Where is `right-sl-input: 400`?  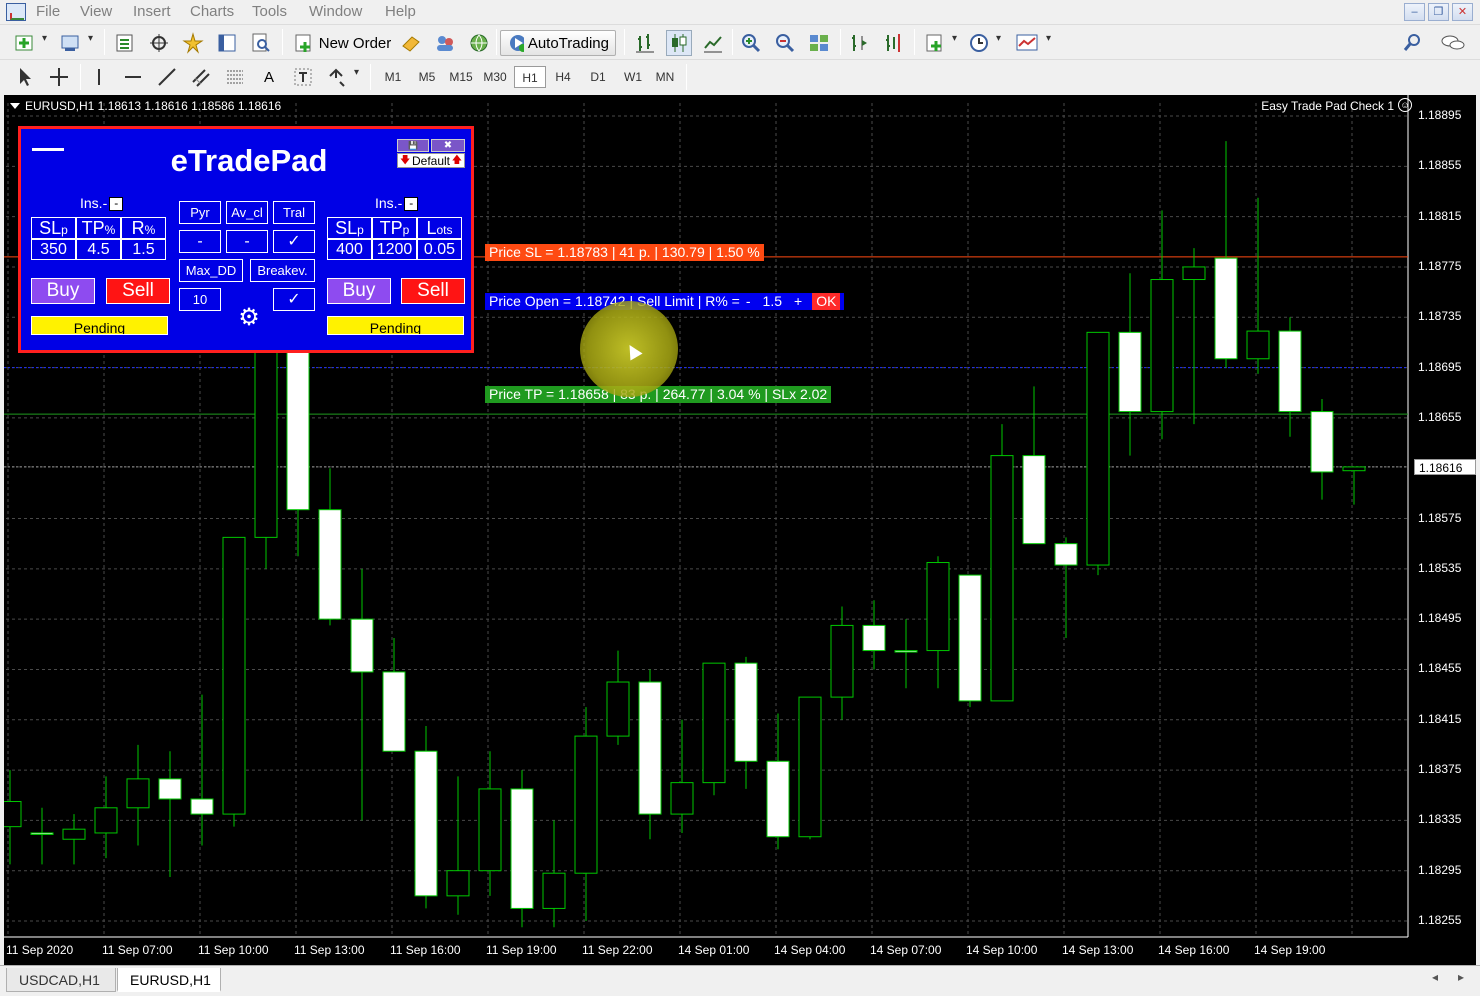
right-sl-input: 400 is located at coordinates (349, 249).